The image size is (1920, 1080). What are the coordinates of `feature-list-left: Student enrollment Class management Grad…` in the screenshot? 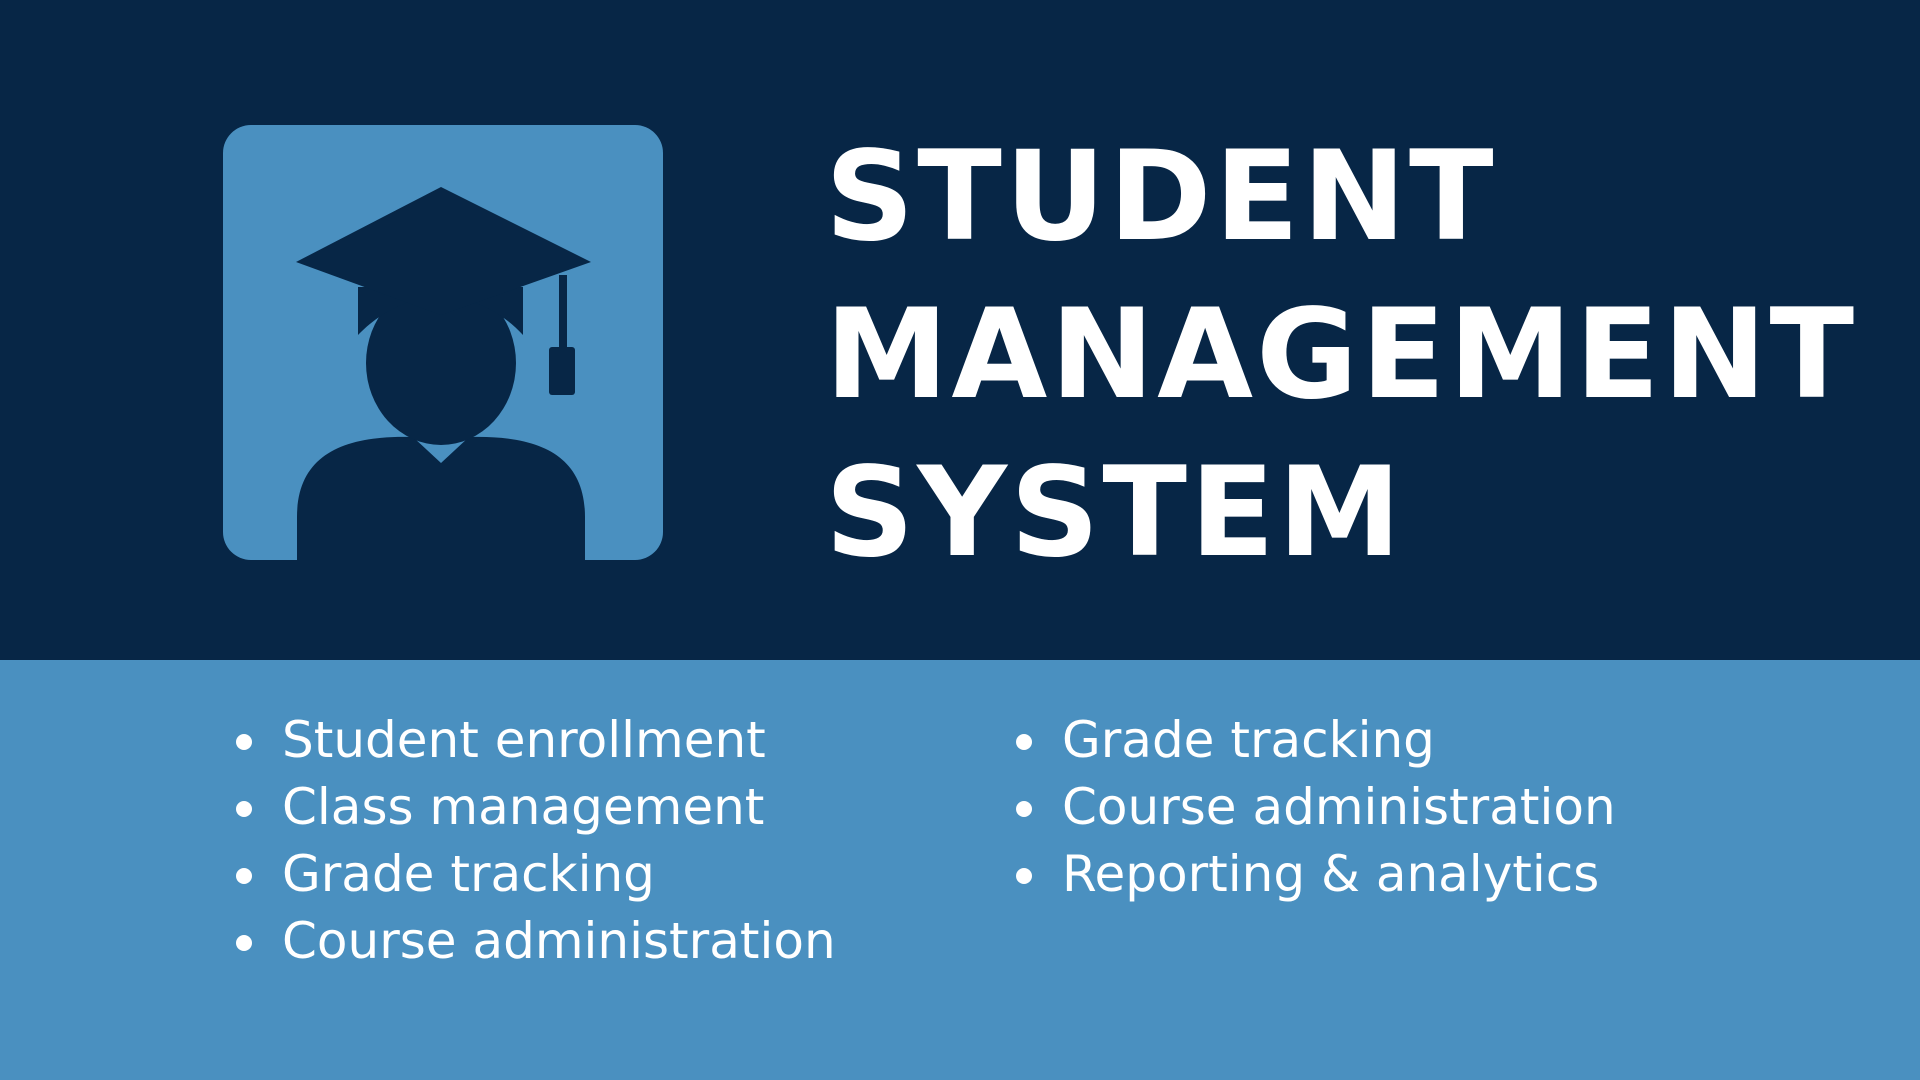 It's located at (536, 841).